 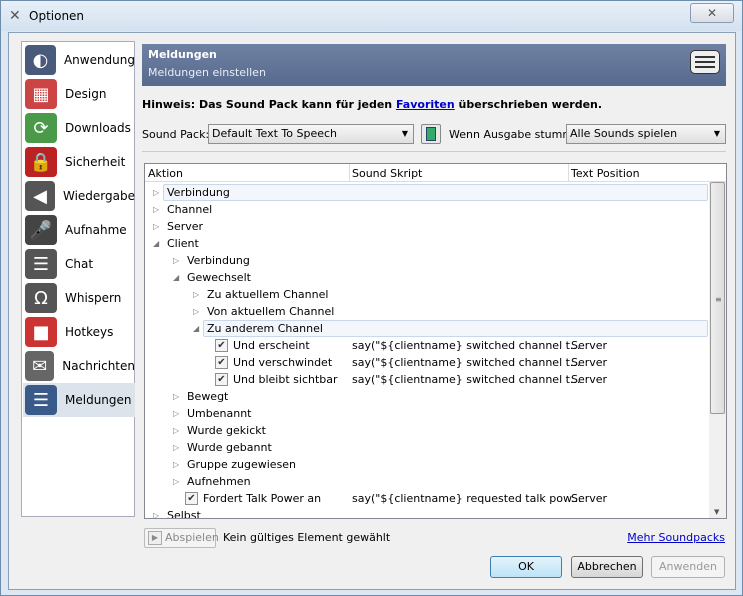 I want to click on sidebar-item-nachrichten: ✉ Nachrichten, so click(x=79, y=366).